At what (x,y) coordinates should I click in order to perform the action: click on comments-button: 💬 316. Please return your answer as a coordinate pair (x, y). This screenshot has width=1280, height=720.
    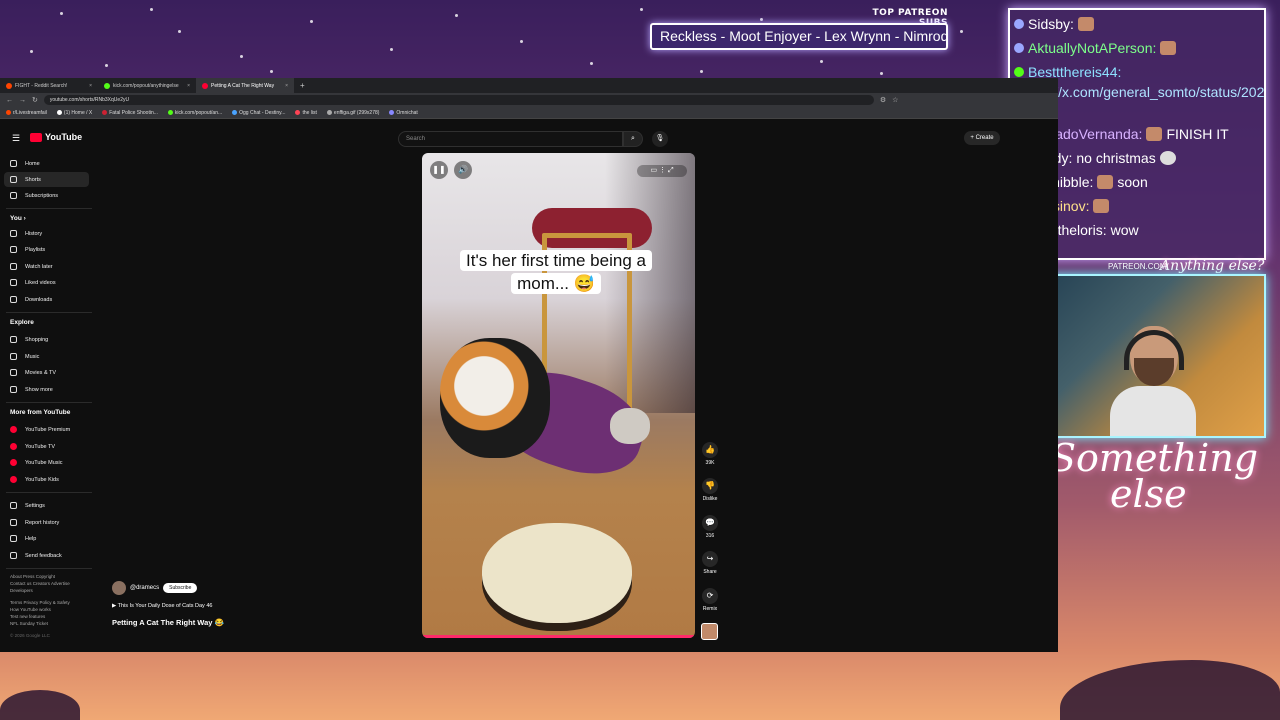
    Looking at the image, I should click on (710, 527).